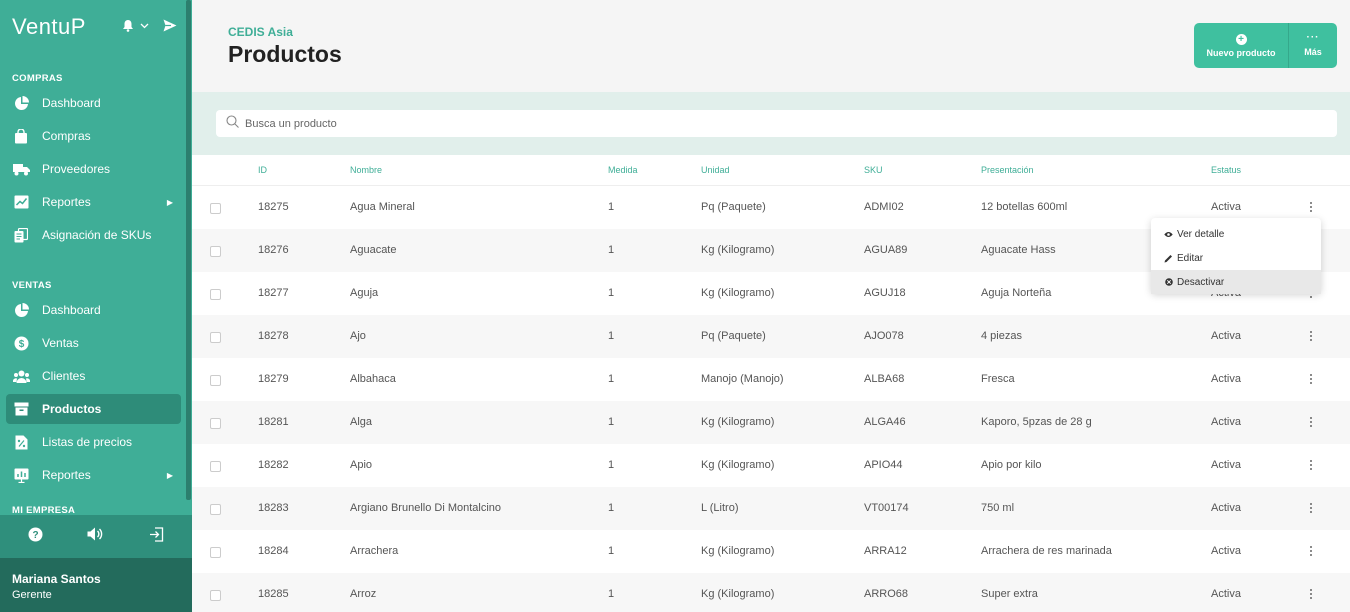  I want to click on bell-icon, so click(128, 25).